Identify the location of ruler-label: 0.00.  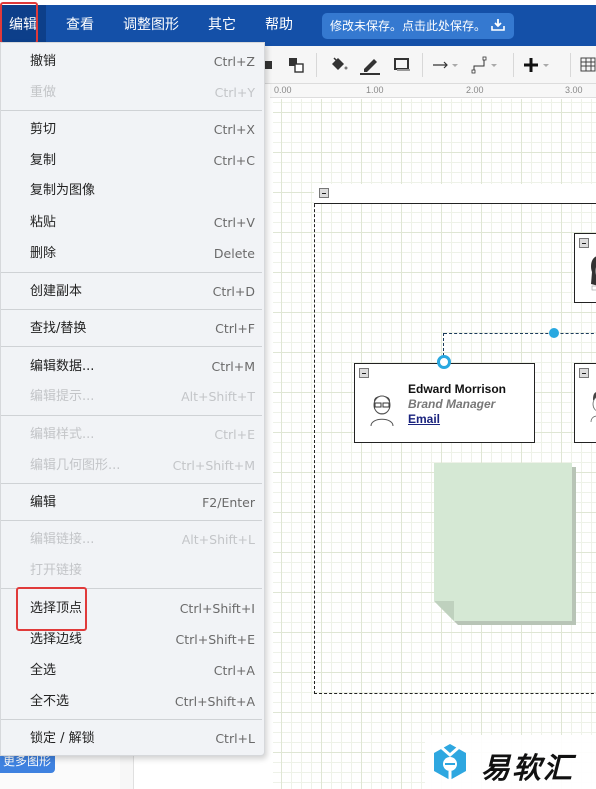
(283, 90).